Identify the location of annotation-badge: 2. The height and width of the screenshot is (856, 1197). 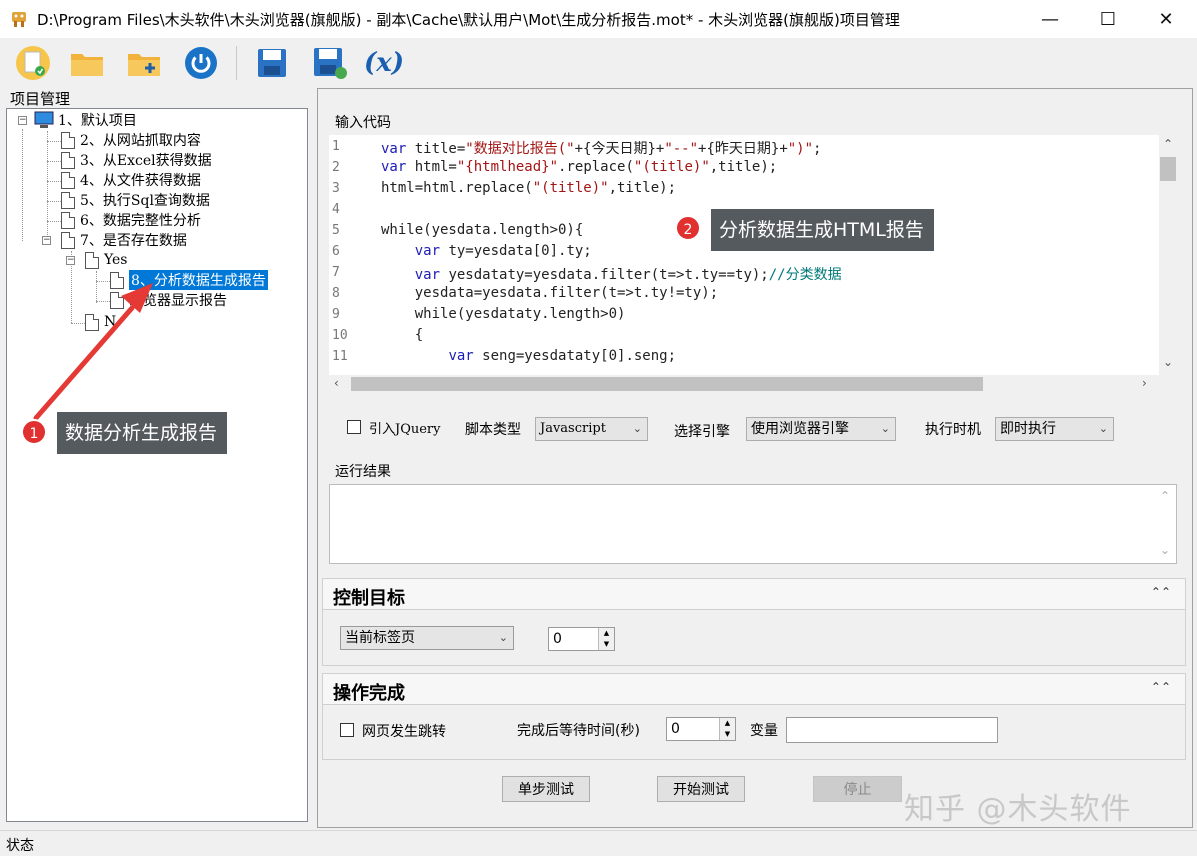
(688, 228).